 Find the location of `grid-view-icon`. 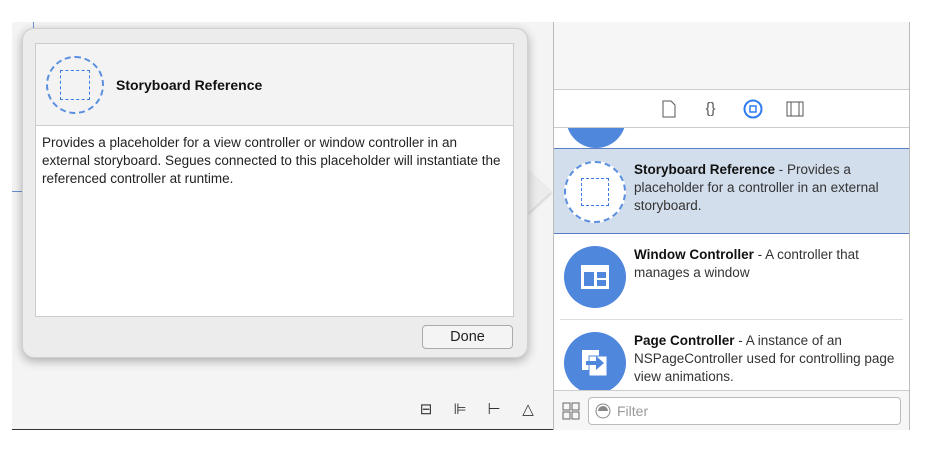

grid-view-icon is located at coordinates (571, 411).